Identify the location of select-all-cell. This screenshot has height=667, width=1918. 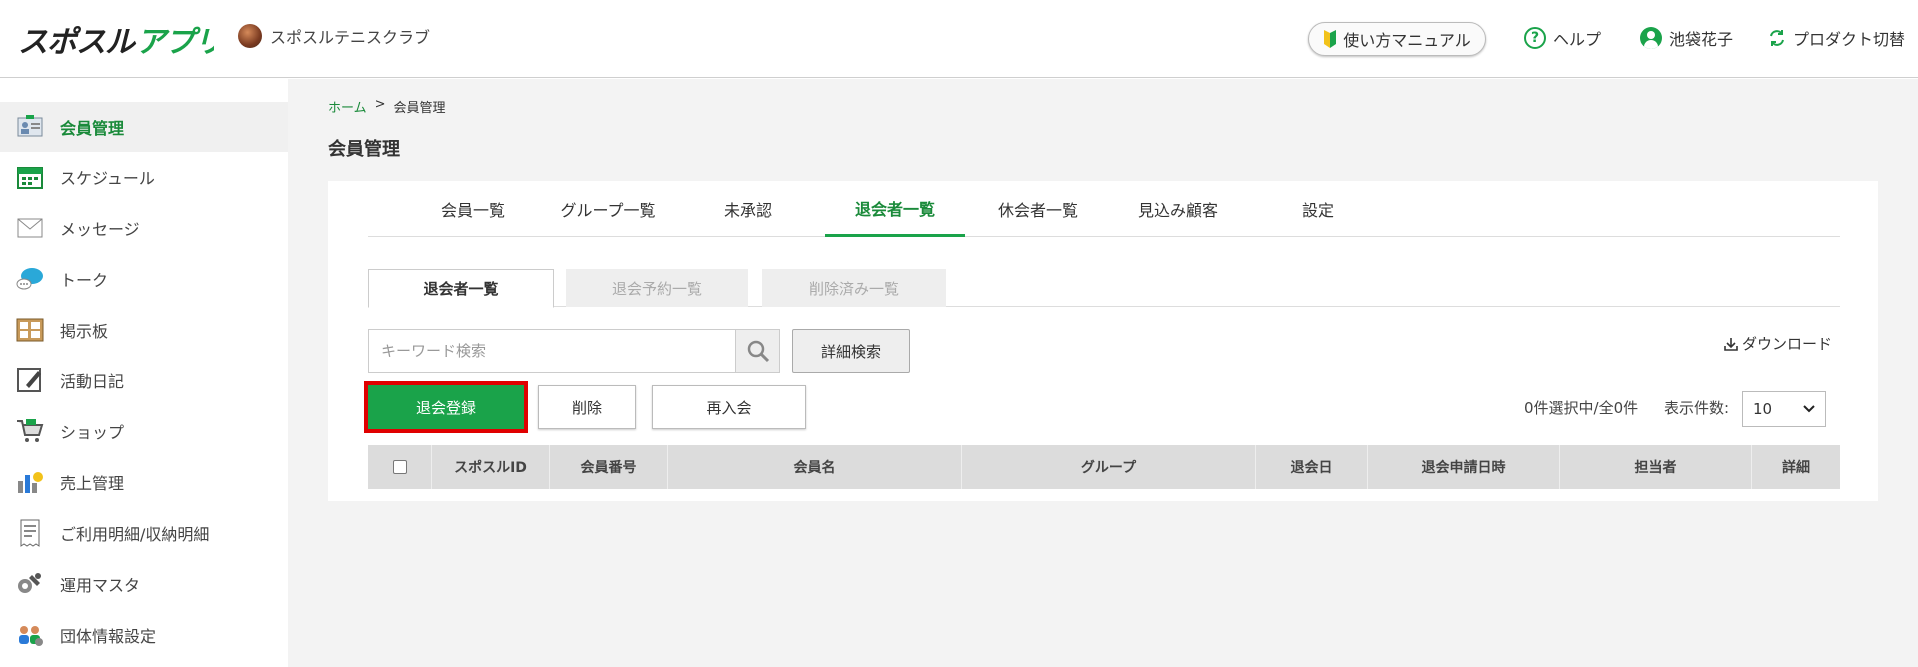
(400, 467).